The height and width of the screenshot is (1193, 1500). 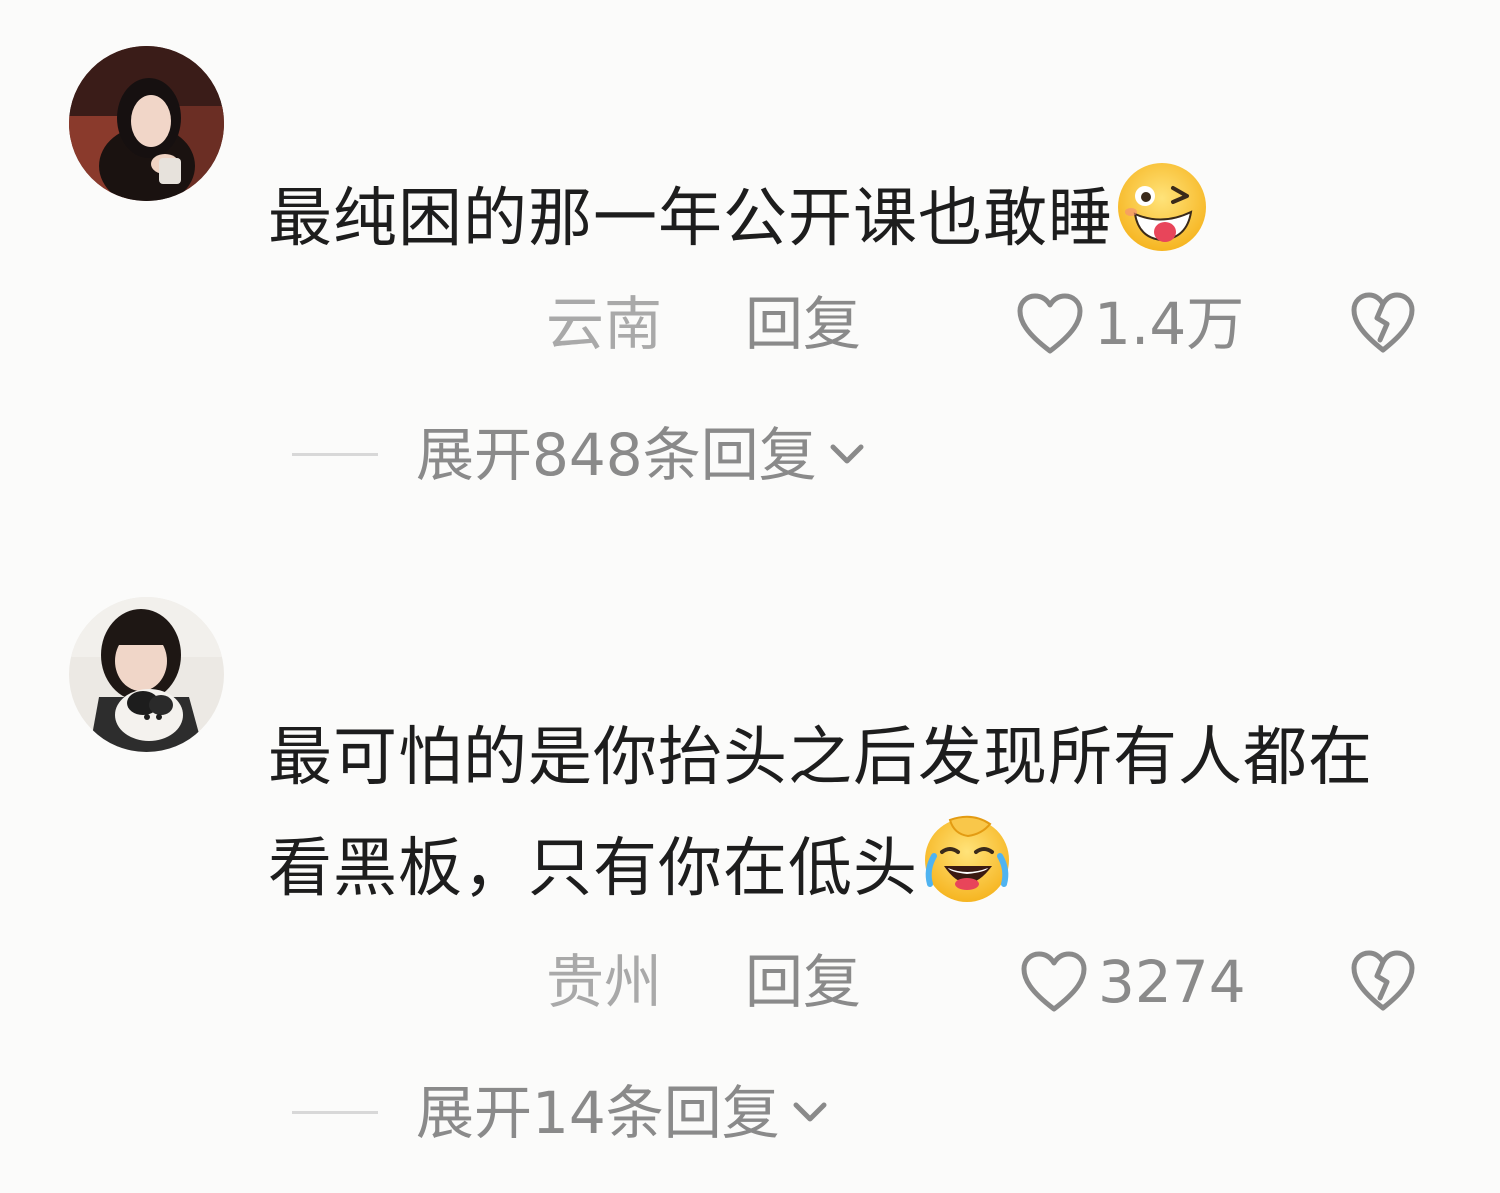 What do you see at coordinates (604, 982) in the screenshot?
I see `location-label: 贵州` at bounding box center [604, 982].